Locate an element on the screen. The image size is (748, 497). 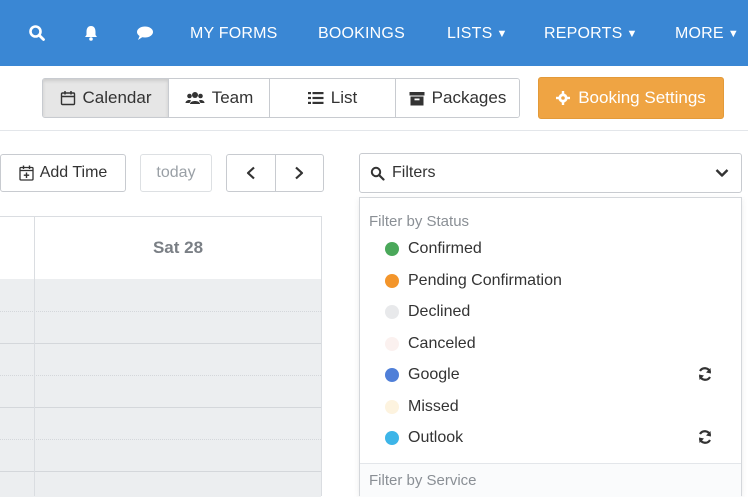
today-button: today is located at coordinates (176, 173).